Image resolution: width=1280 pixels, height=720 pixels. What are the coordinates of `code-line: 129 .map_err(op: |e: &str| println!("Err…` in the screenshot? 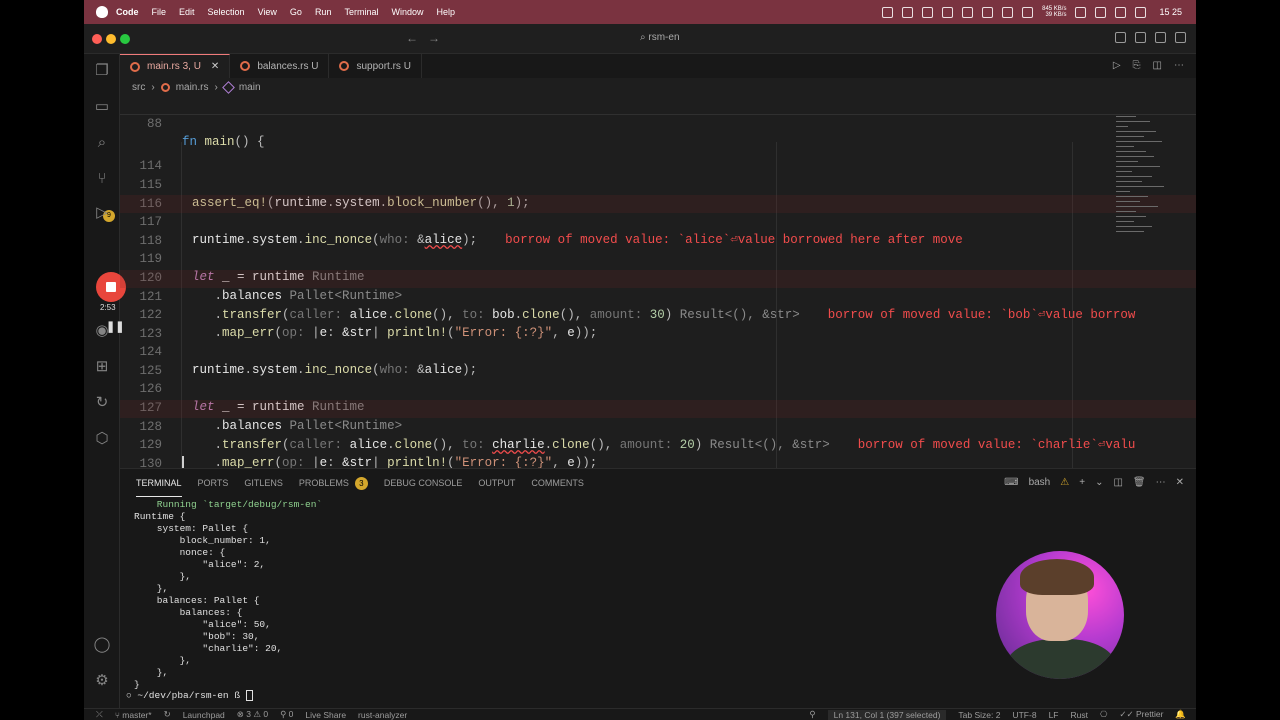 It's located at (658, 444).